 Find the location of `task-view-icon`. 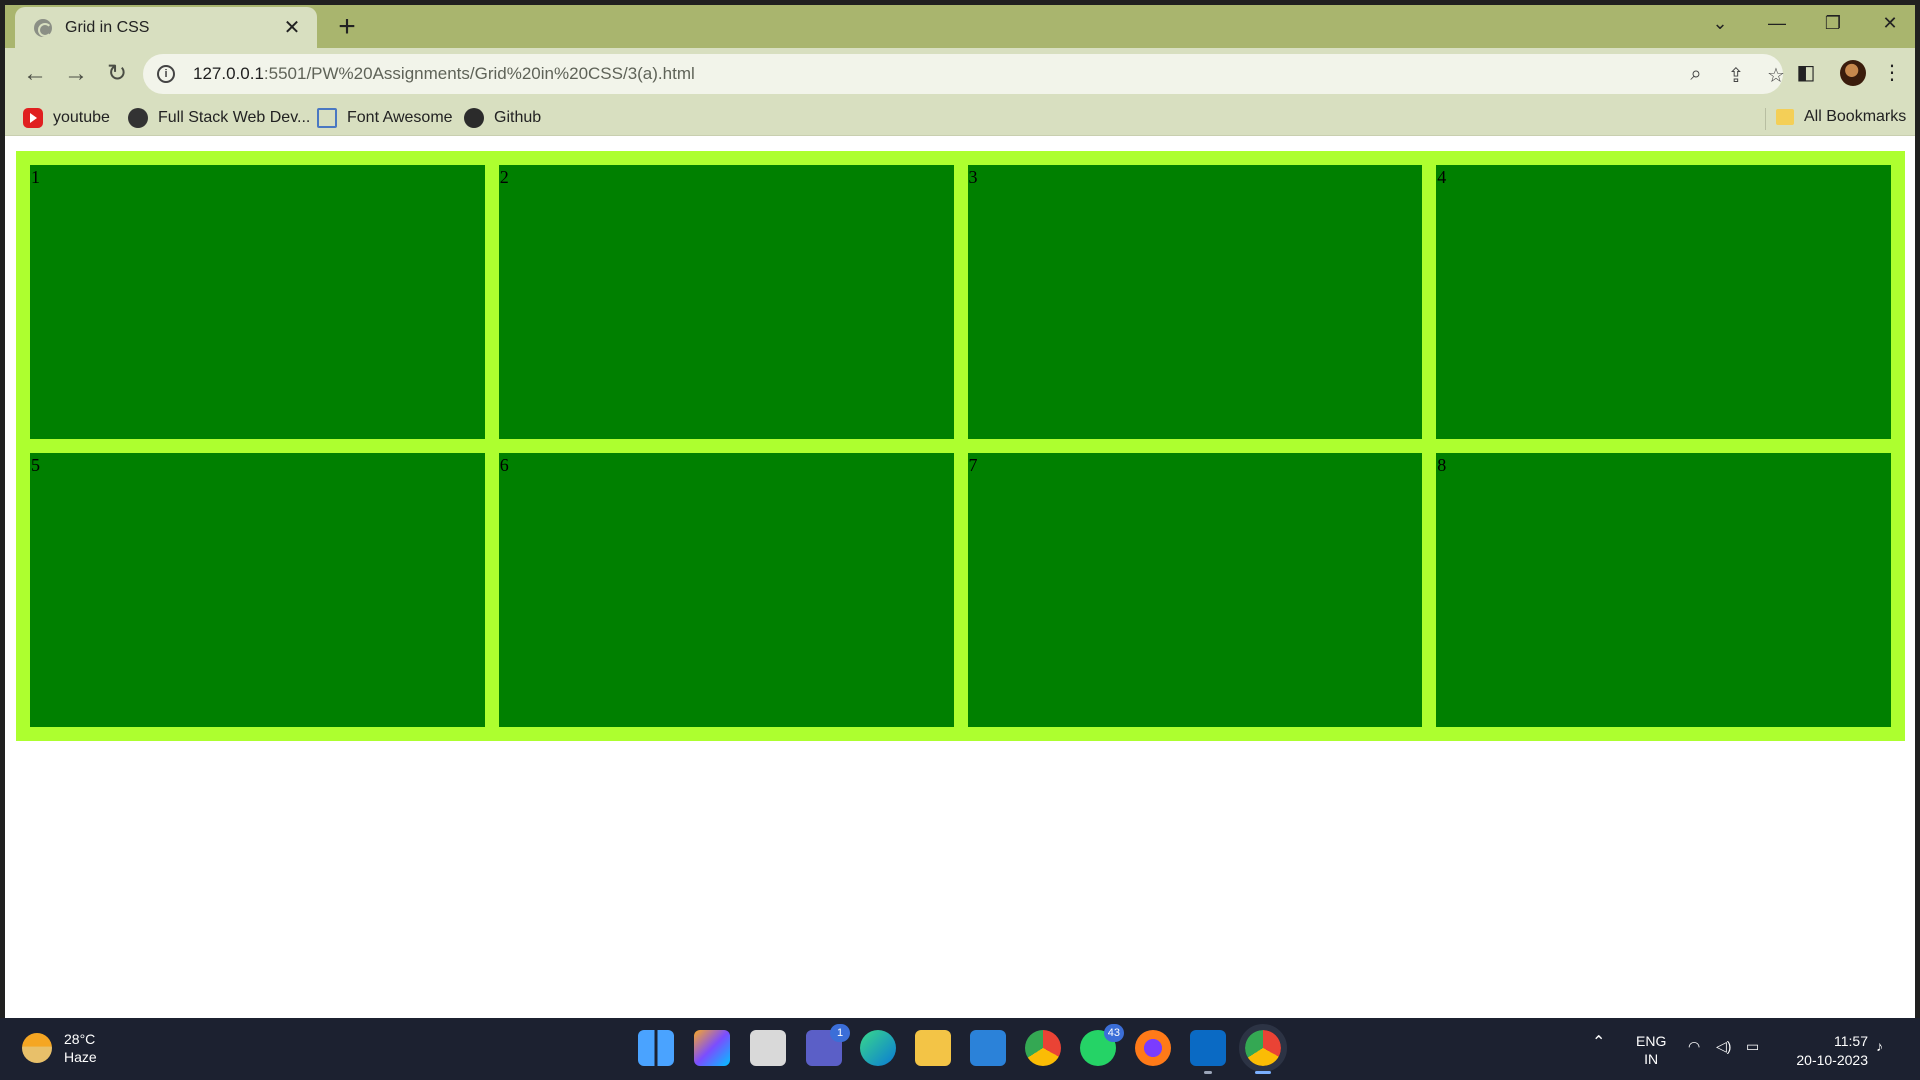

task-view-icon is located at coordinates (768, 1048).